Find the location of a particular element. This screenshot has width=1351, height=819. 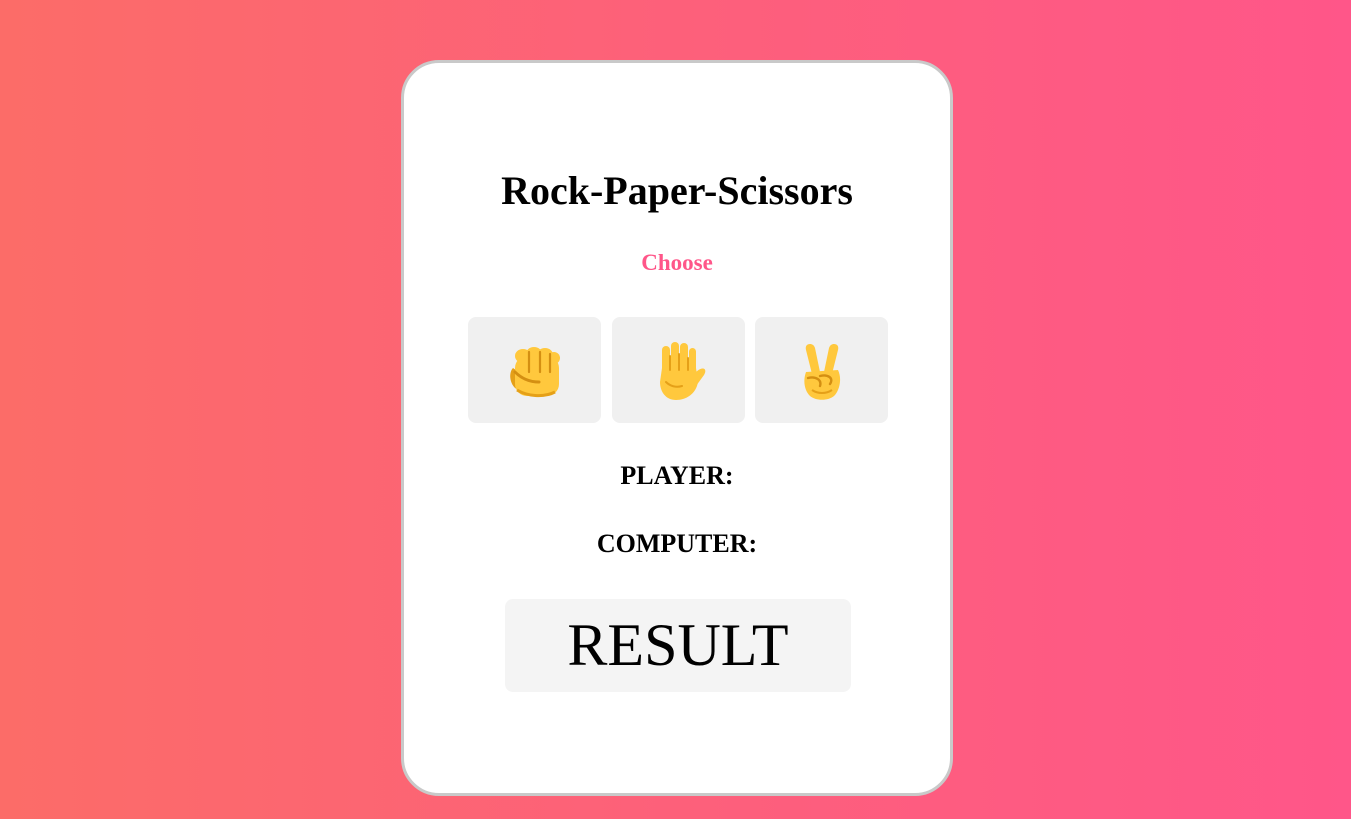

raised-hand-icon is located at coordinates (678, 370).